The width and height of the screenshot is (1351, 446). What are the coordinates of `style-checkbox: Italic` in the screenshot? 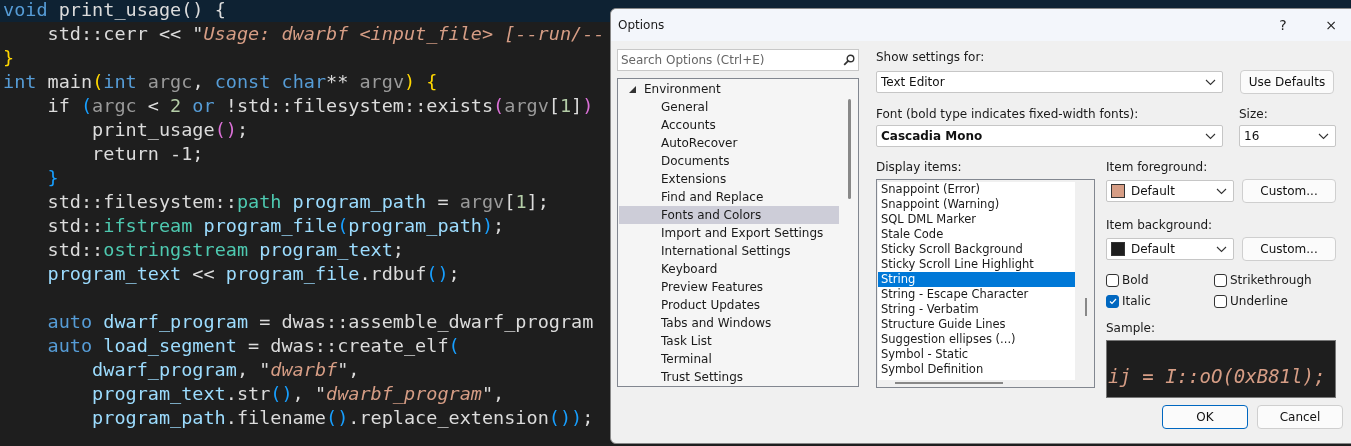 It's located at (1160, 301).